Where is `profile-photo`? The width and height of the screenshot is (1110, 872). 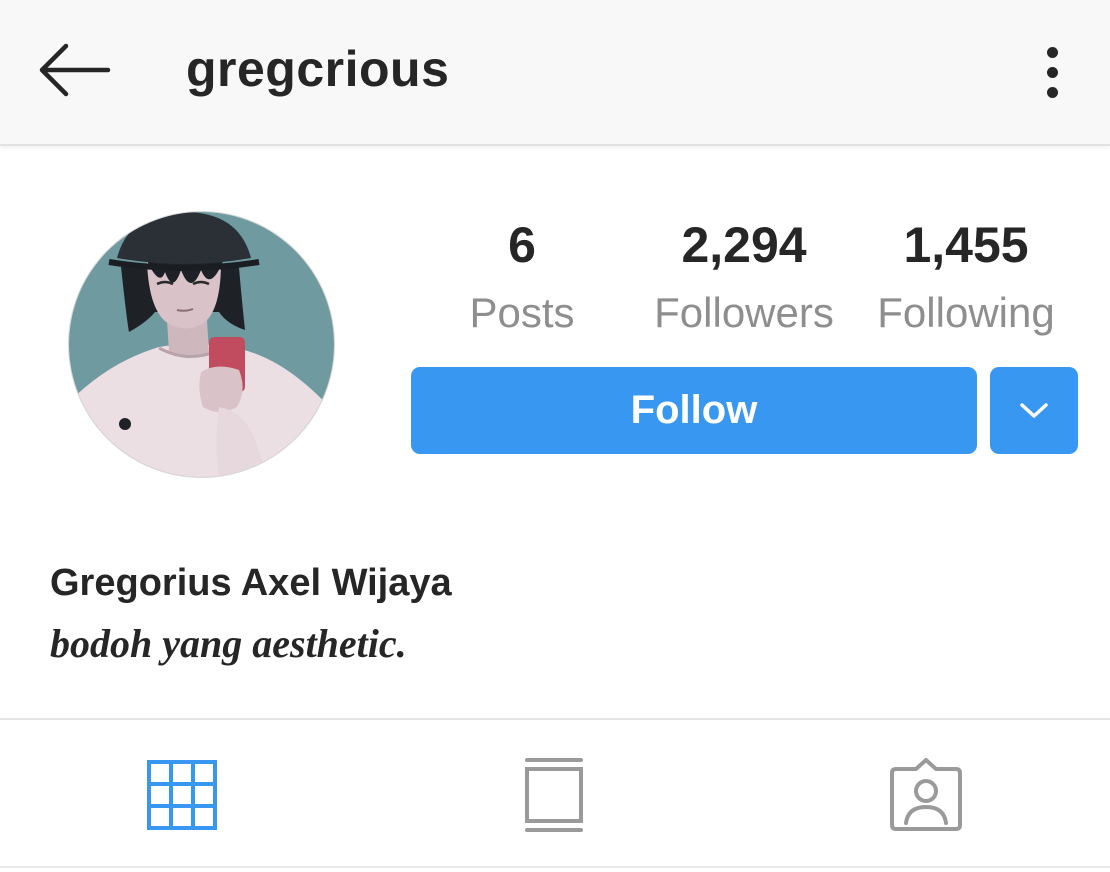
profile-photo is located at coordinates (201, 344).